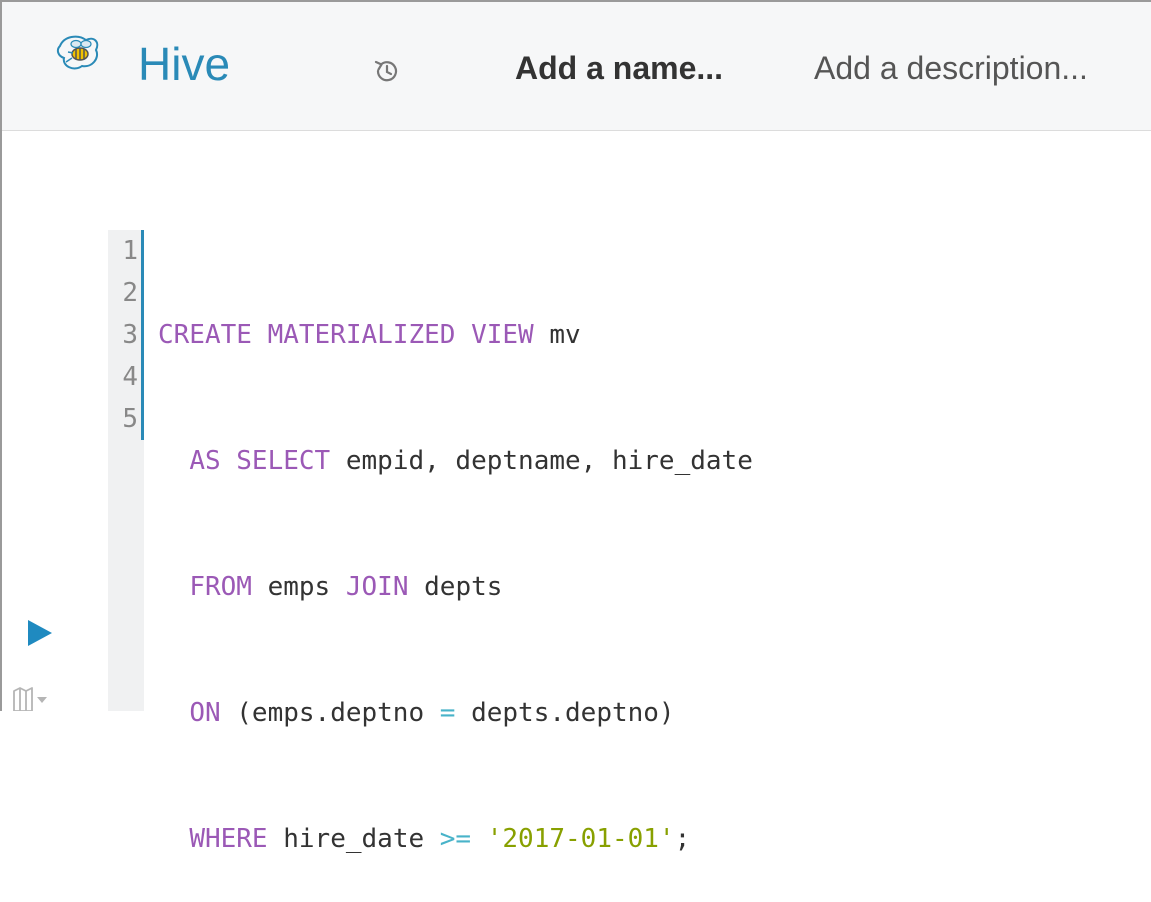 This screenshot has height=902, width=1151. I want to click on code-line: CREATE MATERIALIZED VIEW mv, so click(648, 335).